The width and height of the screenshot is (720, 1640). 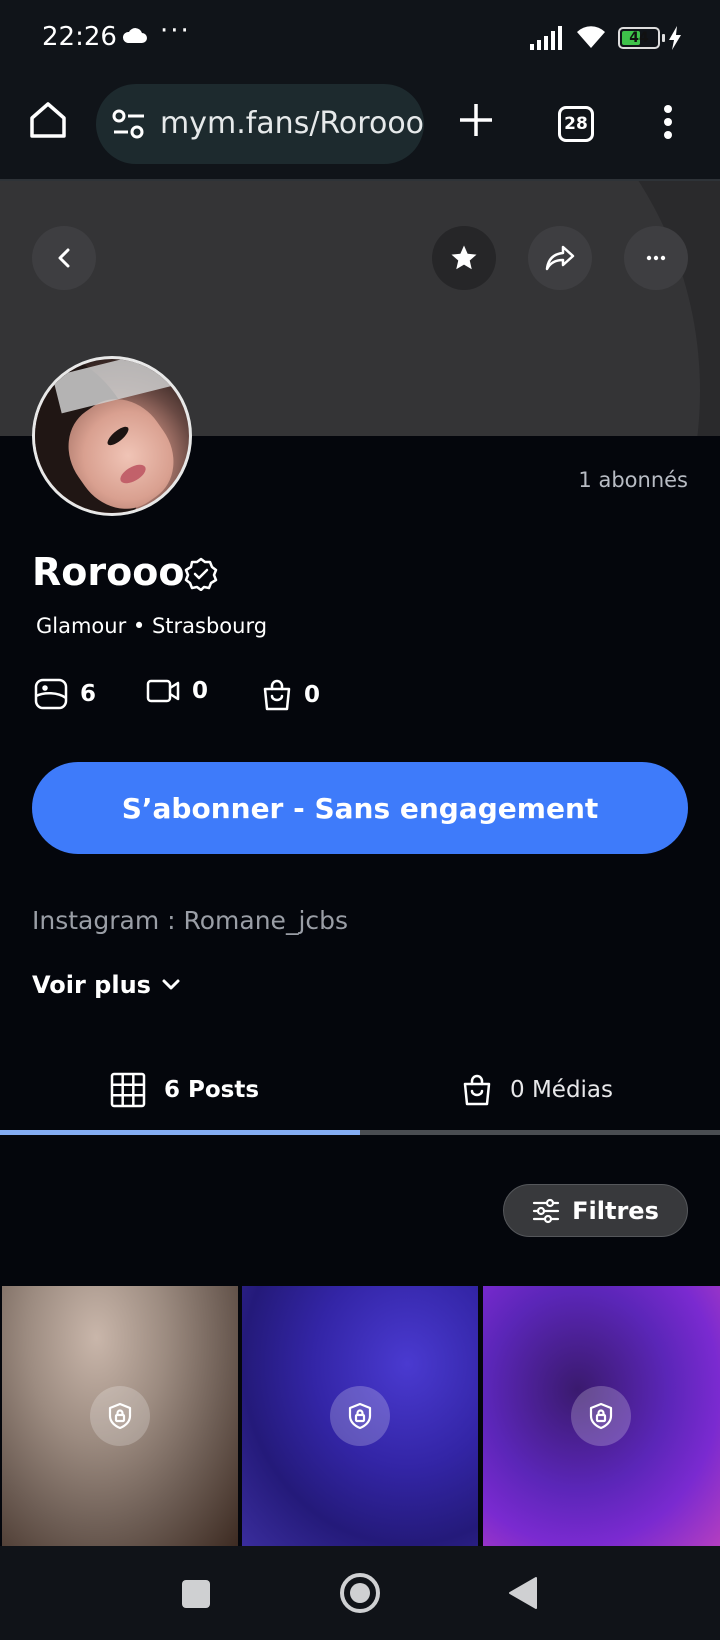 I want to click on favorite-button, so click(x=464, y=258).